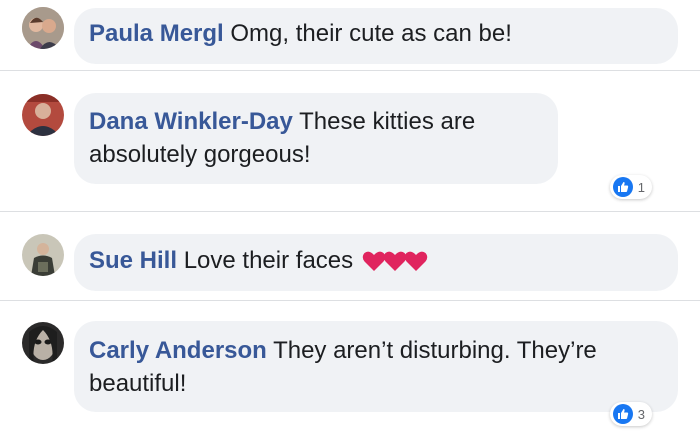 The image size is (700, 441). Describe the element at coordinates (371, 33) in the screenshot. I see `comment-text: Omg, their cute as can be!` at that location.